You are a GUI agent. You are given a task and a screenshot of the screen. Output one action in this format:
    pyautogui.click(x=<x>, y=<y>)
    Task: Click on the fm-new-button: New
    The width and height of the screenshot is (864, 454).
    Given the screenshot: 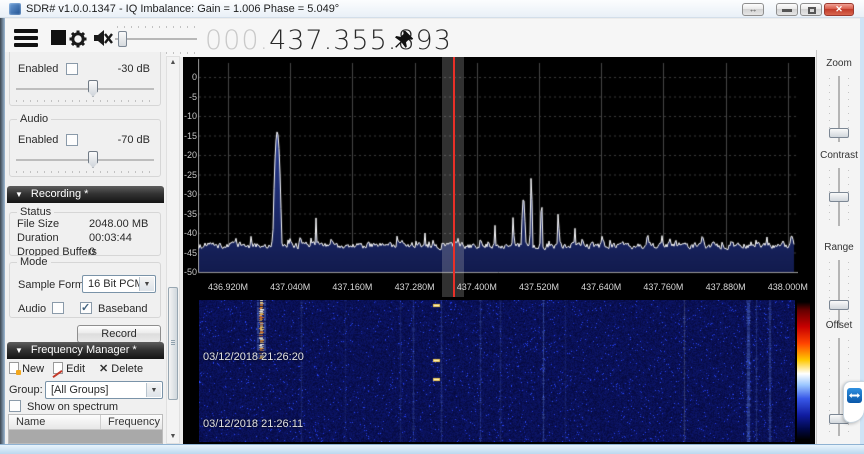 What is the action you would take?
    pyautogui.click(x=26, y=368)
    